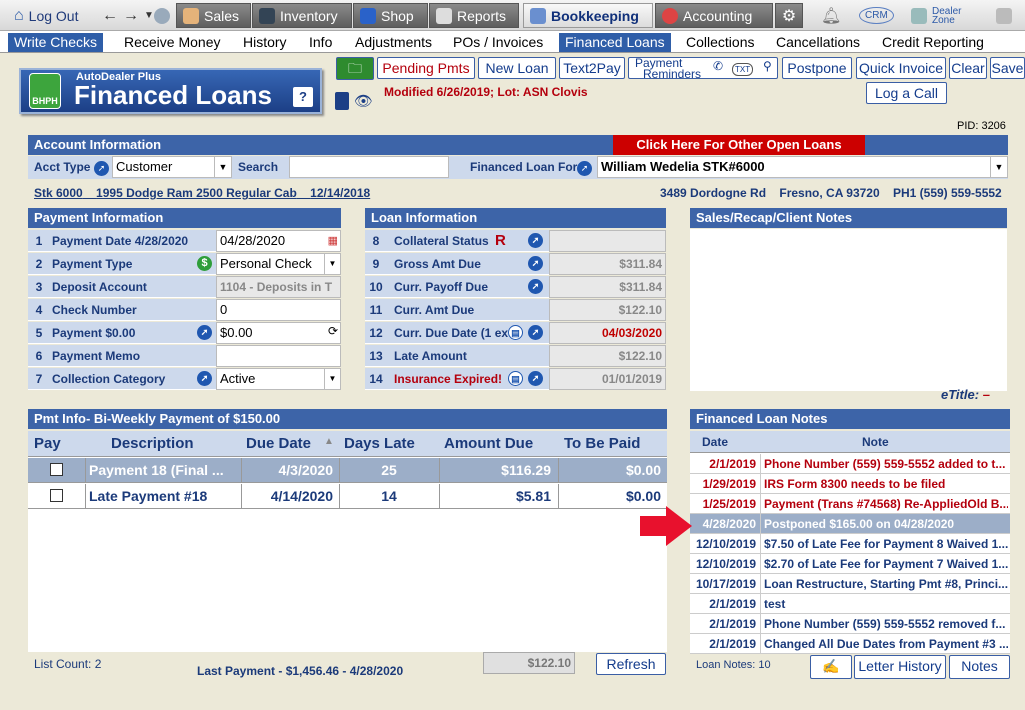 The height and width of the screenshot is (710, 1025). What do you see at coordinates (906, 93) in the screenshot?
I see `log-a-call-button: Log a Call` at bounding box center [906, 93].